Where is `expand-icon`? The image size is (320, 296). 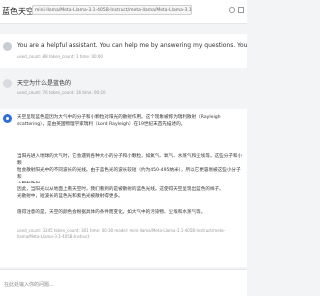
expand-icon is located at coordinates (241, 10).